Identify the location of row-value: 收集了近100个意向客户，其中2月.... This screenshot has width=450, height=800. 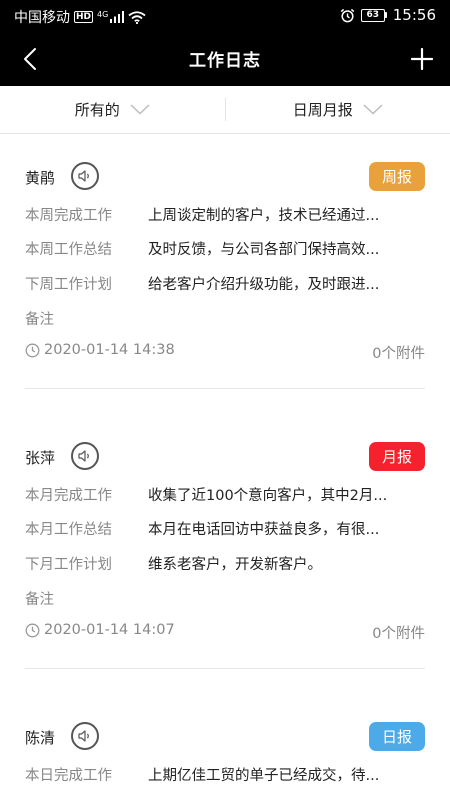
(268, 496).